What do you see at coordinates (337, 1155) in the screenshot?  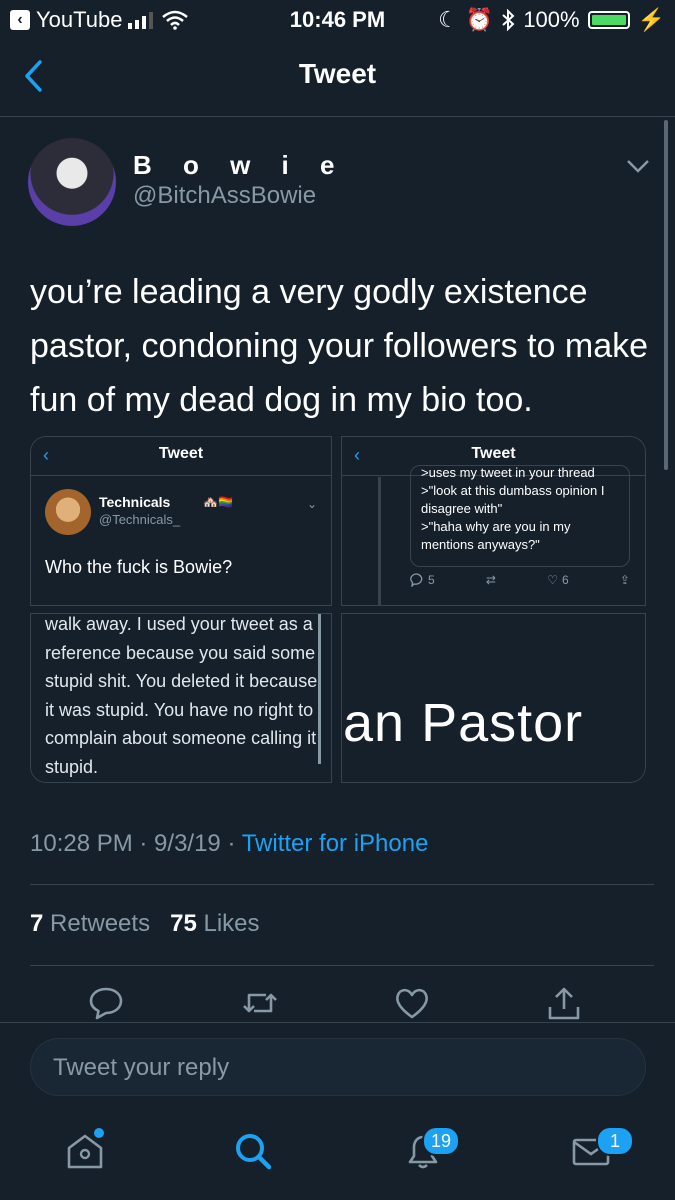 I see `tab-bar: 19 1` at bounding box center [337, 1155].